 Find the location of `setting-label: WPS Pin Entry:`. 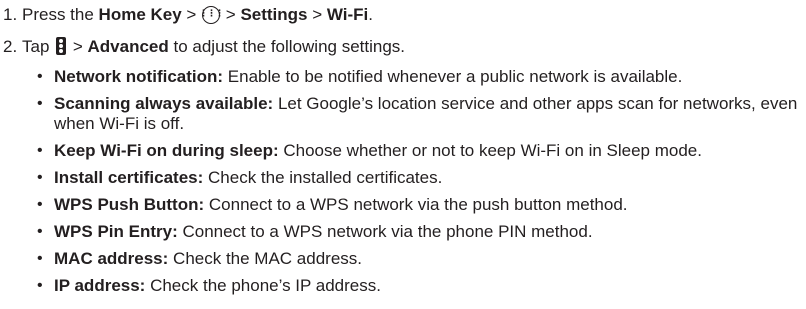

setting-label: WPS Pin Entry: is located at coordinates (116, 231).